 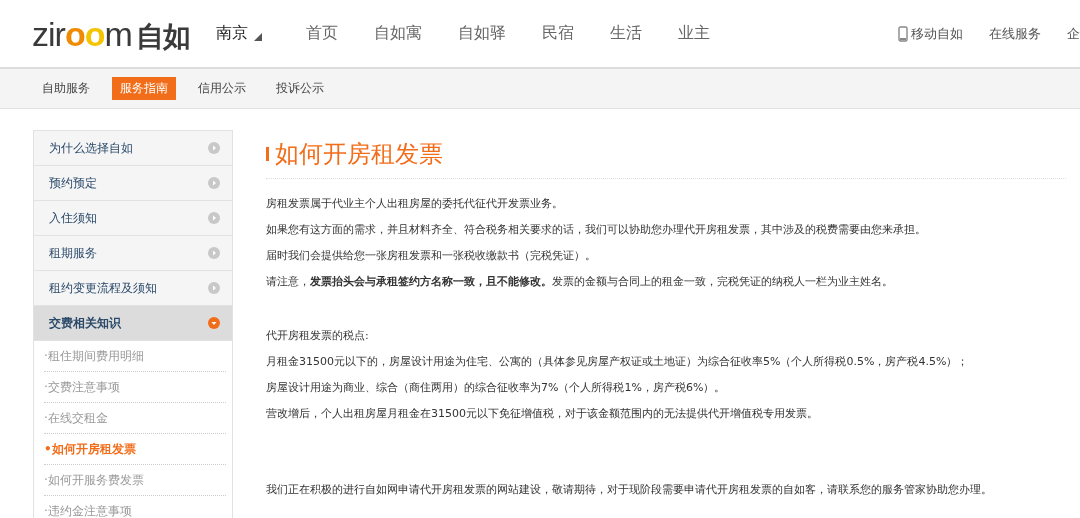 What do you see at coordinates (103, 288) in the screenshot?
I see `sidebar-label: 租约变更流程及须知` at bounding box center [103, 288].